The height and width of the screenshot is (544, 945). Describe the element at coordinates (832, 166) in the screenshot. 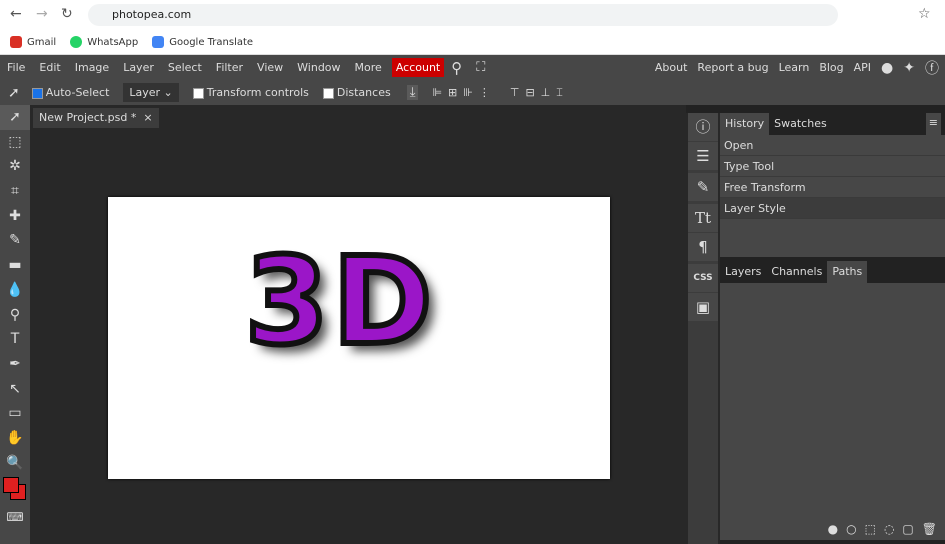

I see `history-item: Type Tool` at that location.